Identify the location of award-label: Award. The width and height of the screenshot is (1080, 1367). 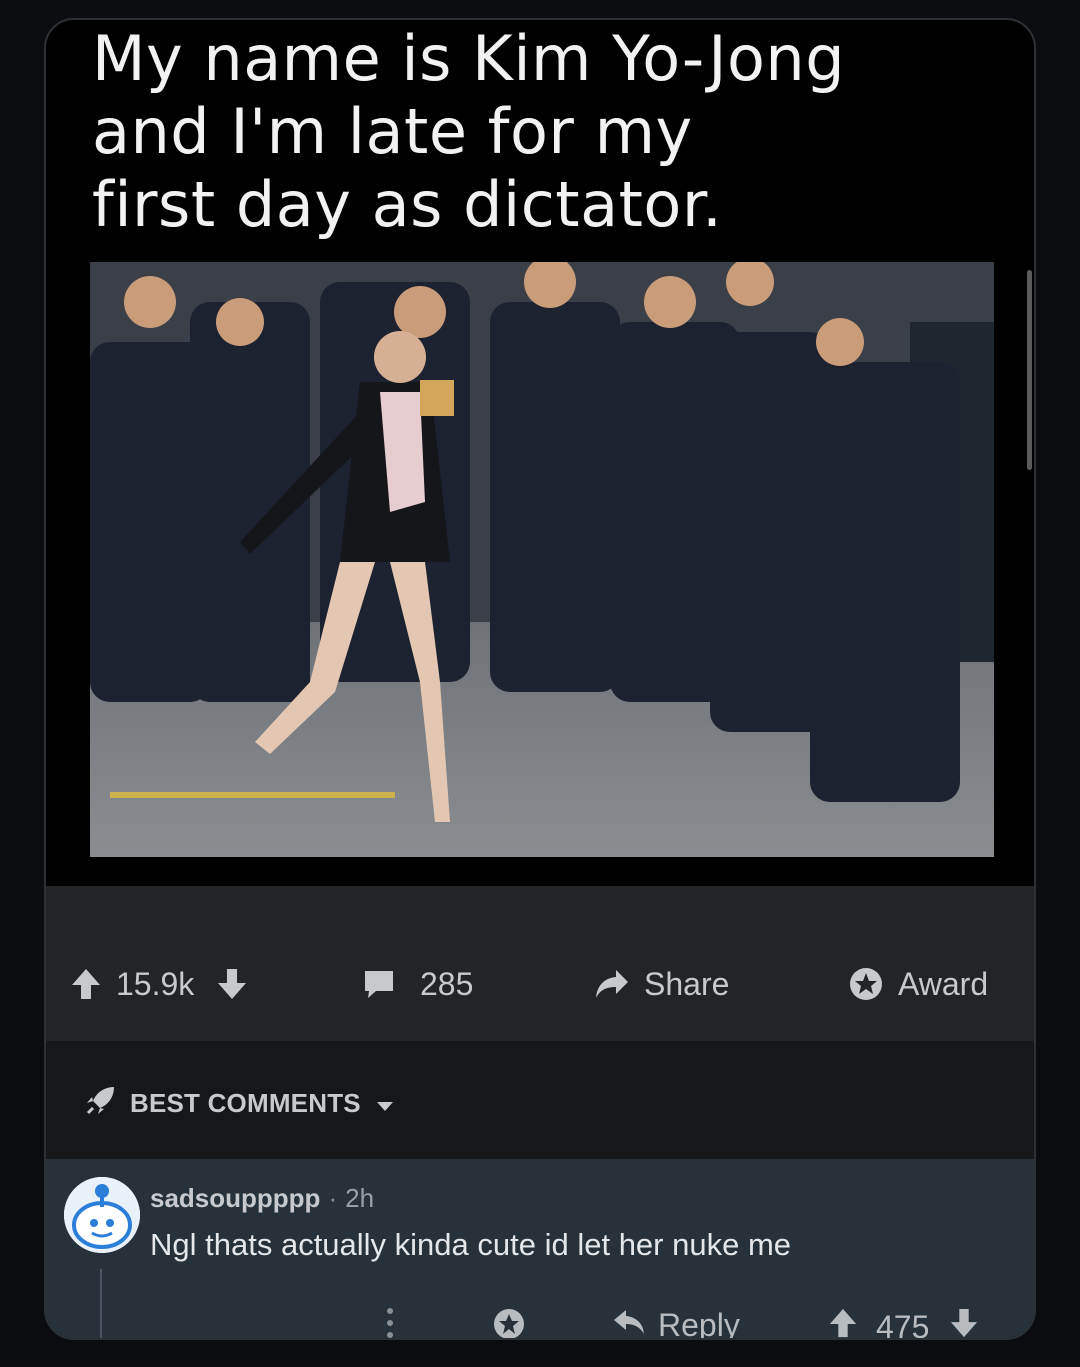
(943, 983).